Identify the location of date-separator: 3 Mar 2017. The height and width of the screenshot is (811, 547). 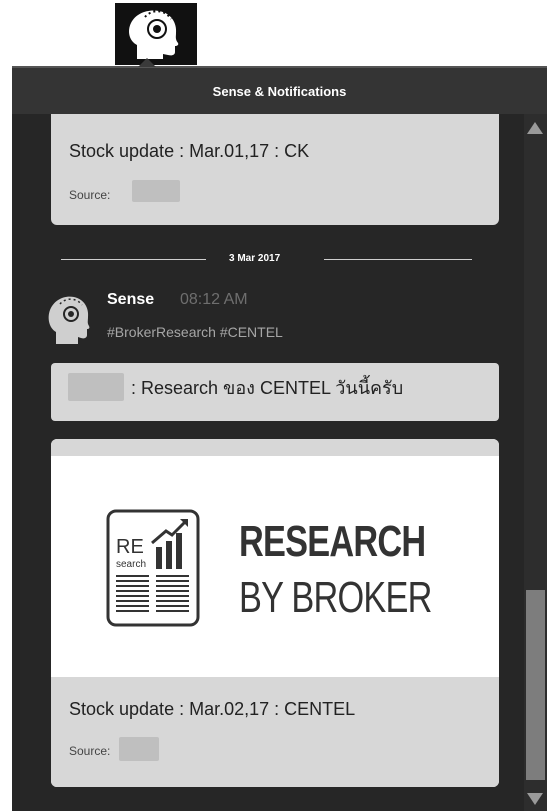
(255, 258).